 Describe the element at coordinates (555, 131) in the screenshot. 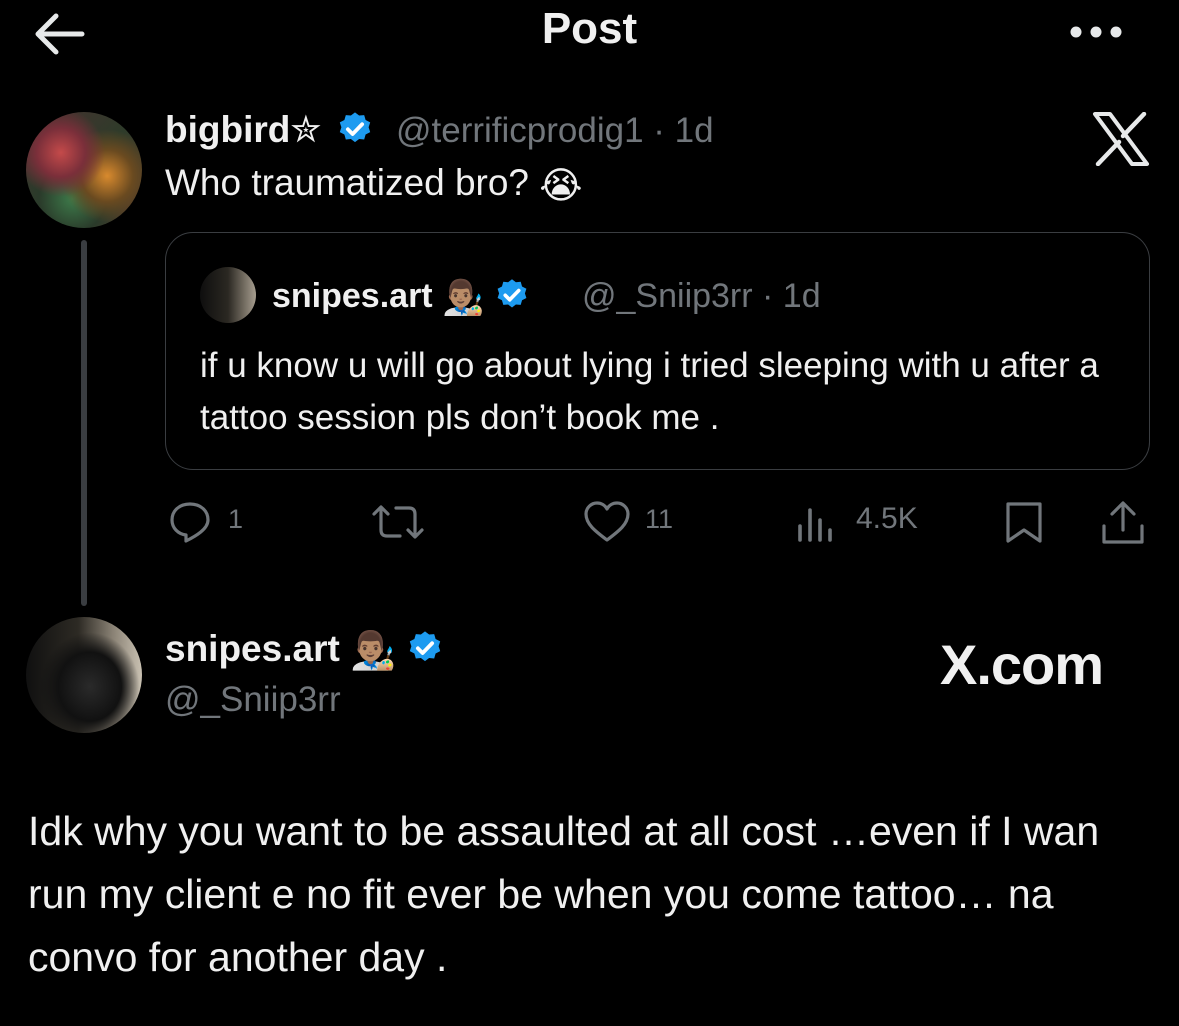

I see `tweet-author-handle: @terrificprodig1 · 1d` at that location.